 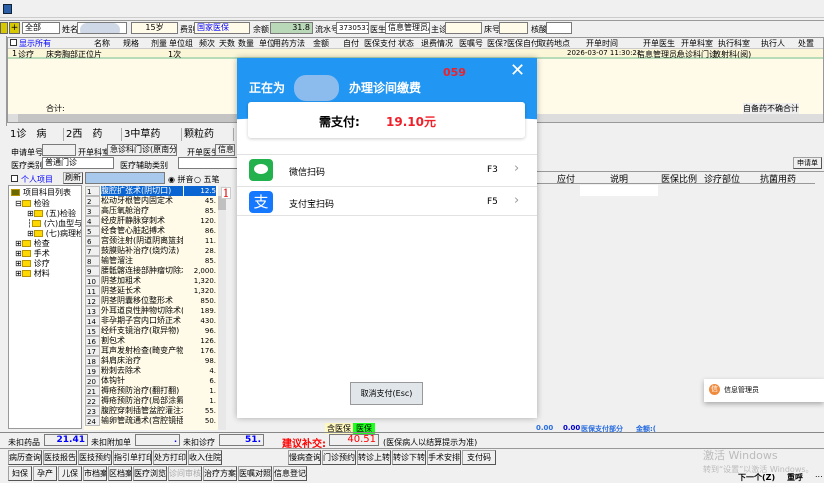 What do you see at coordinates (4, 28) in the screenshot?
I see `minus-button` at bounding box center [4, 28].